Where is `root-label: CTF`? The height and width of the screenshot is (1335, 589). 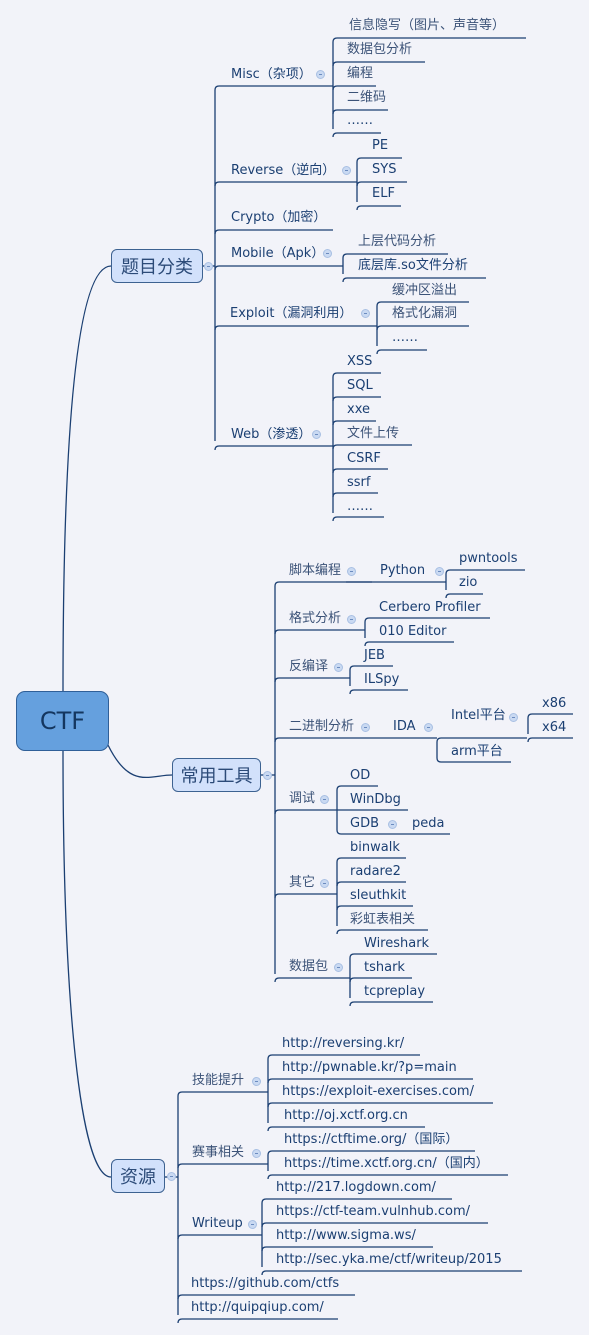
root-label: CTF is located at coordinates (62, 721).